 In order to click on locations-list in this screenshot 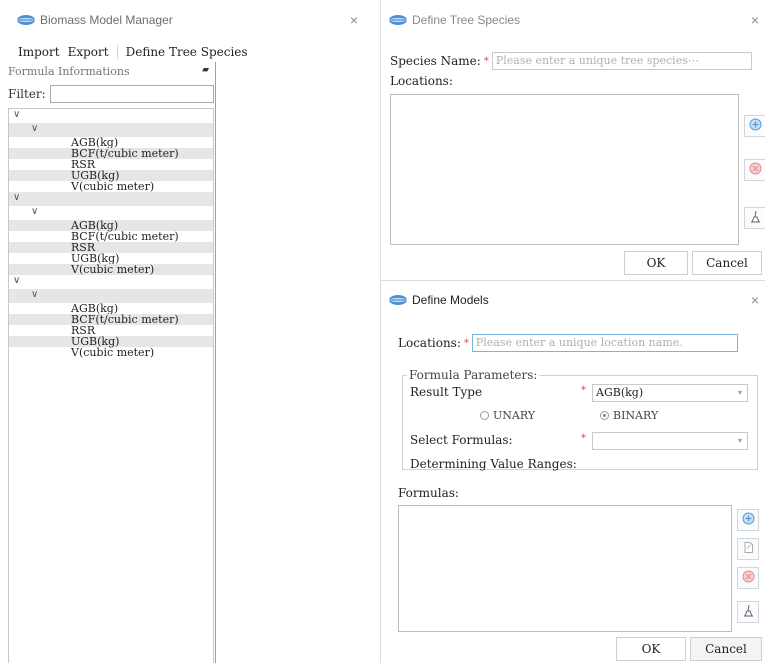, I will do `click(564, 169)`.